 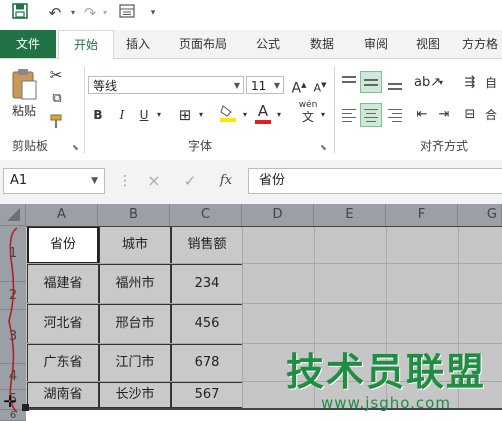 What do you see at coordinates (263, 122) in the screenshot?
I see `font-color-bar` at bounding box center [263, 122].